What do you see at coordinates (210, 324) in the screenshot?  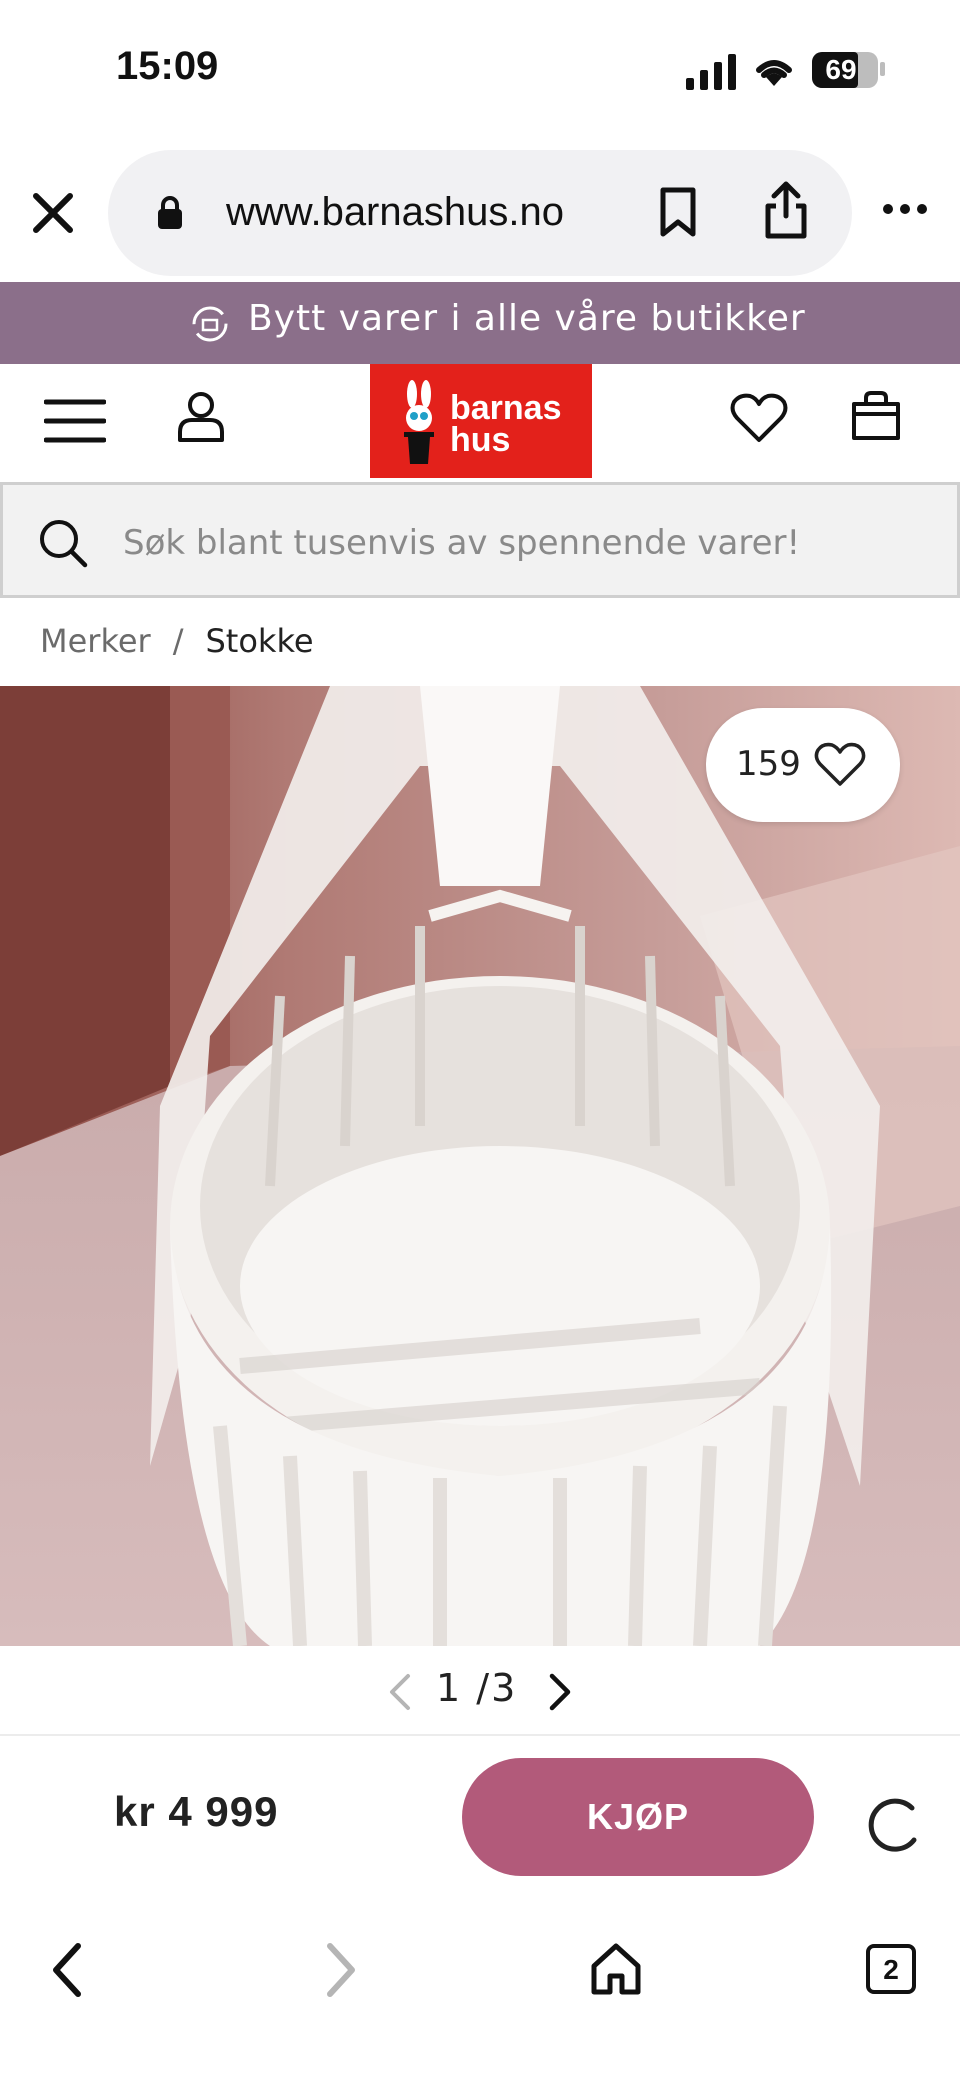 I see `exchange-icon` at bounding box center [210, 324].